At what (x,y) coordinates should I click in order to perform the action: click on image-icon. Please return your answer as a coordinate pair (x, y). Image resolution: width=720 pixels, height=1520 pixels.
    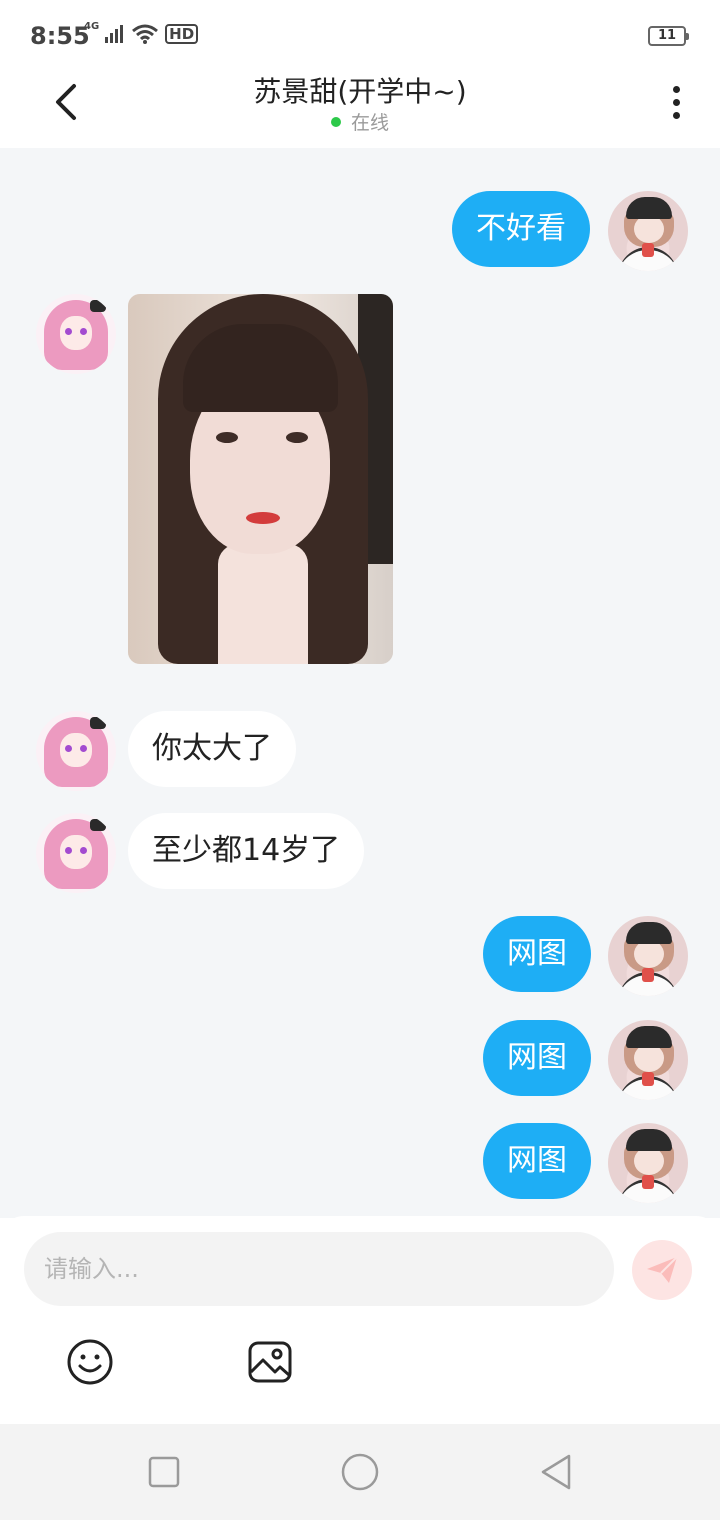
    Looking at the image, I should click on (270, 1362).